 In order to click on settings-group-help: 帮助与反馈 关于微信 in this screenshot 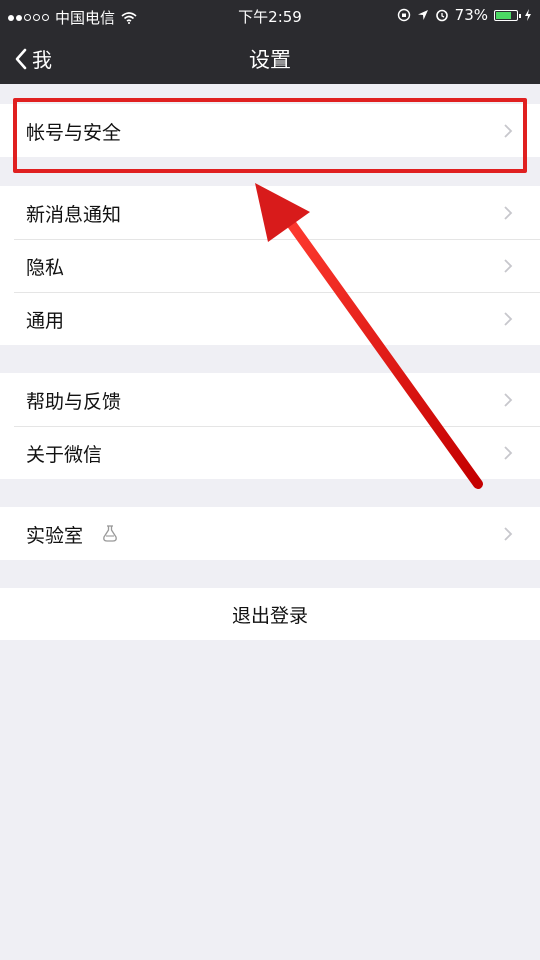, I will do `click(270, 426)`.